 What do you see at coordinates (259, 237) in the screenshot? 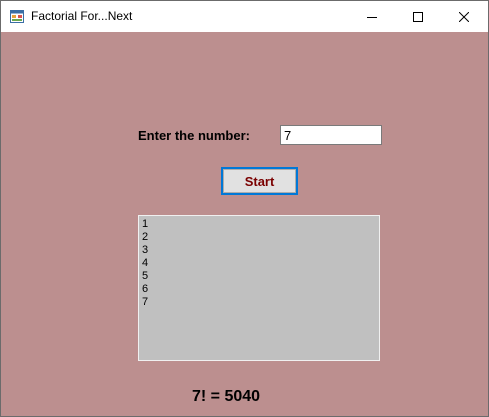
I see `list-item: 2` at bounding box center [259, 237].